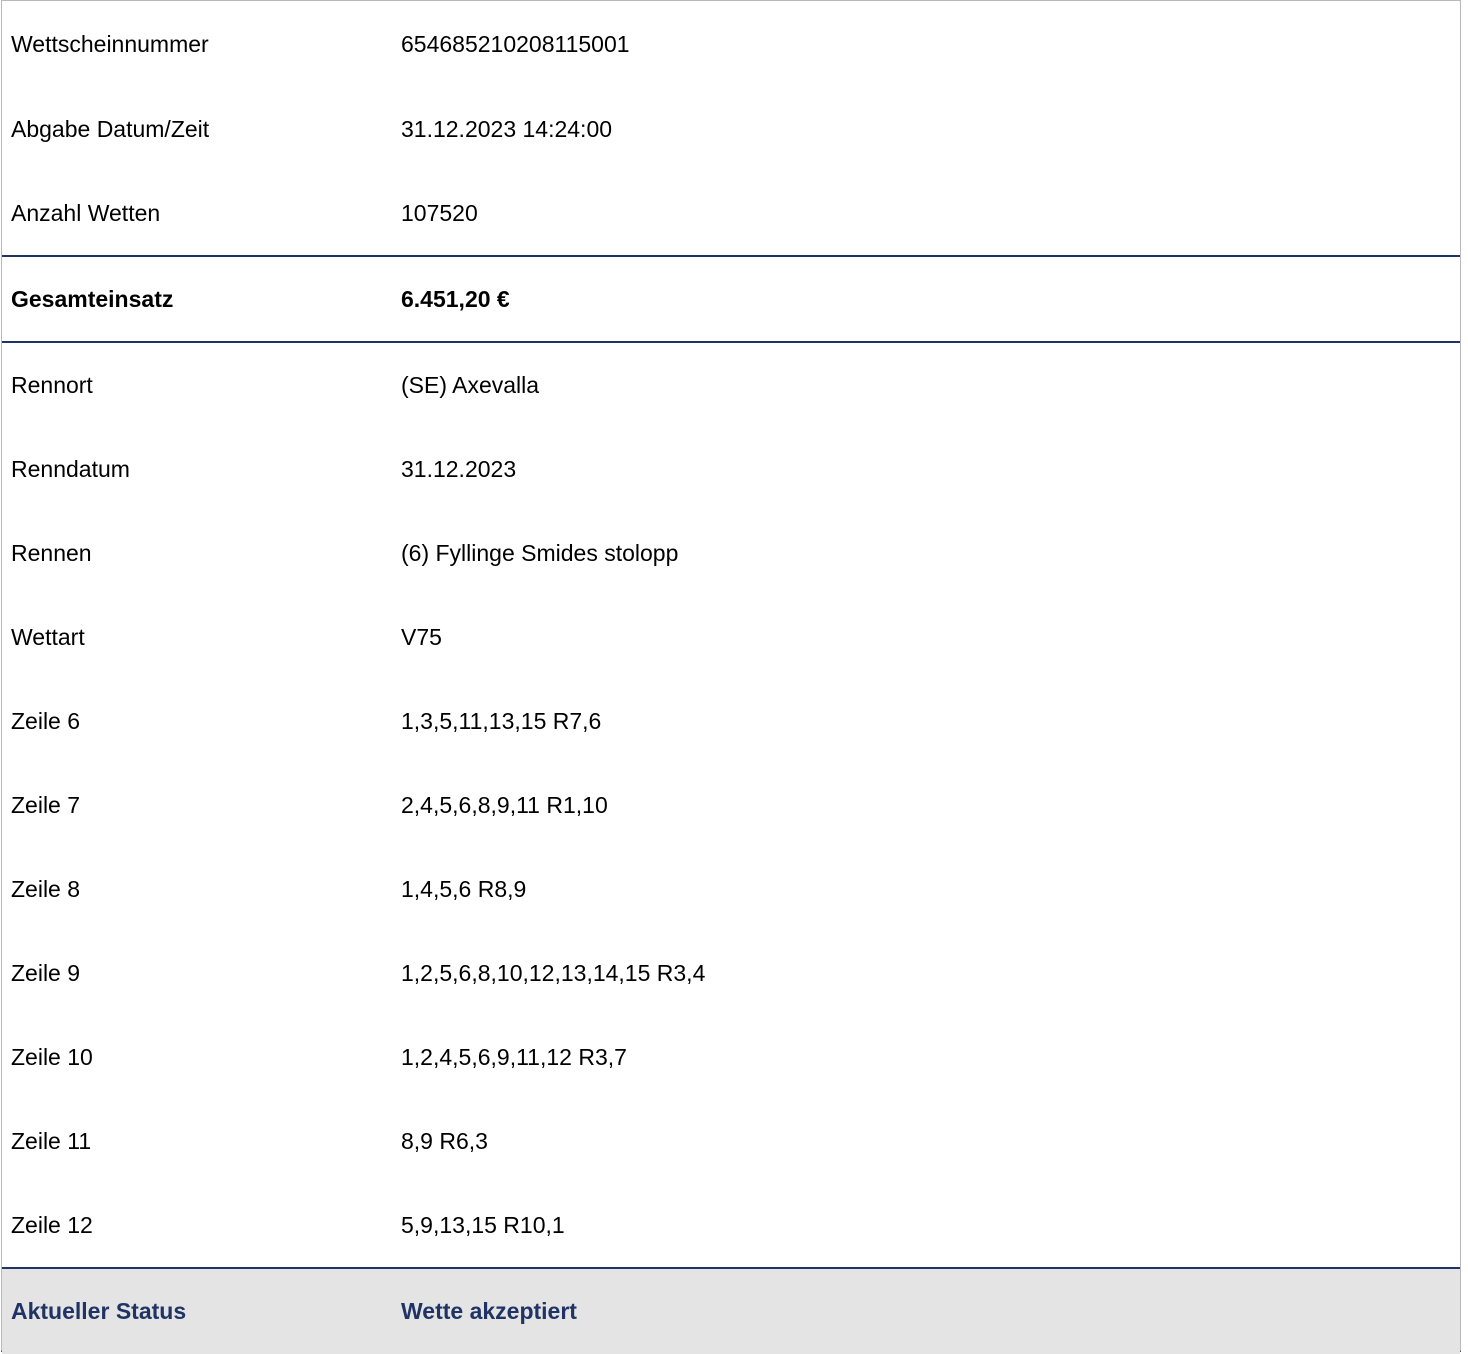  Describe the element at coordinates (48, 636) in the screenshot. I see `row-label: Wettart` at that location.